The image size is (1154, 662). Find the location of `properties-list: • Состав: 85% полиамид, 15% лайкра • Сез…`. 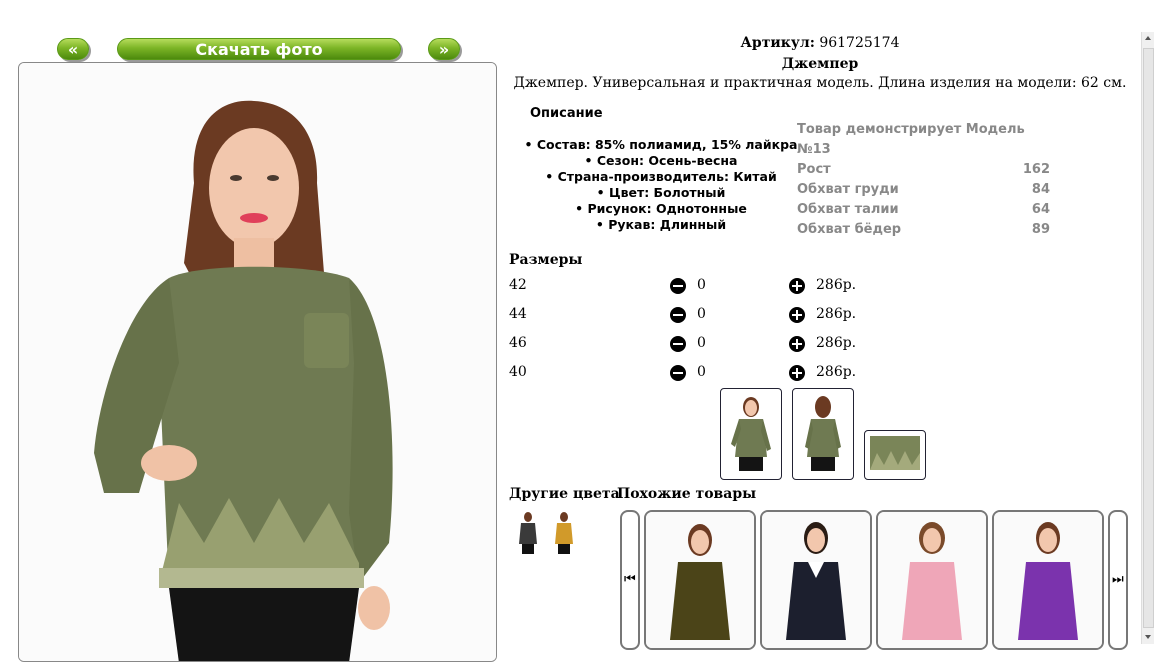

properties-list: • Состав: 85% полиамид, 15% лайкра • Сез… is located at coordinates (661, 185).